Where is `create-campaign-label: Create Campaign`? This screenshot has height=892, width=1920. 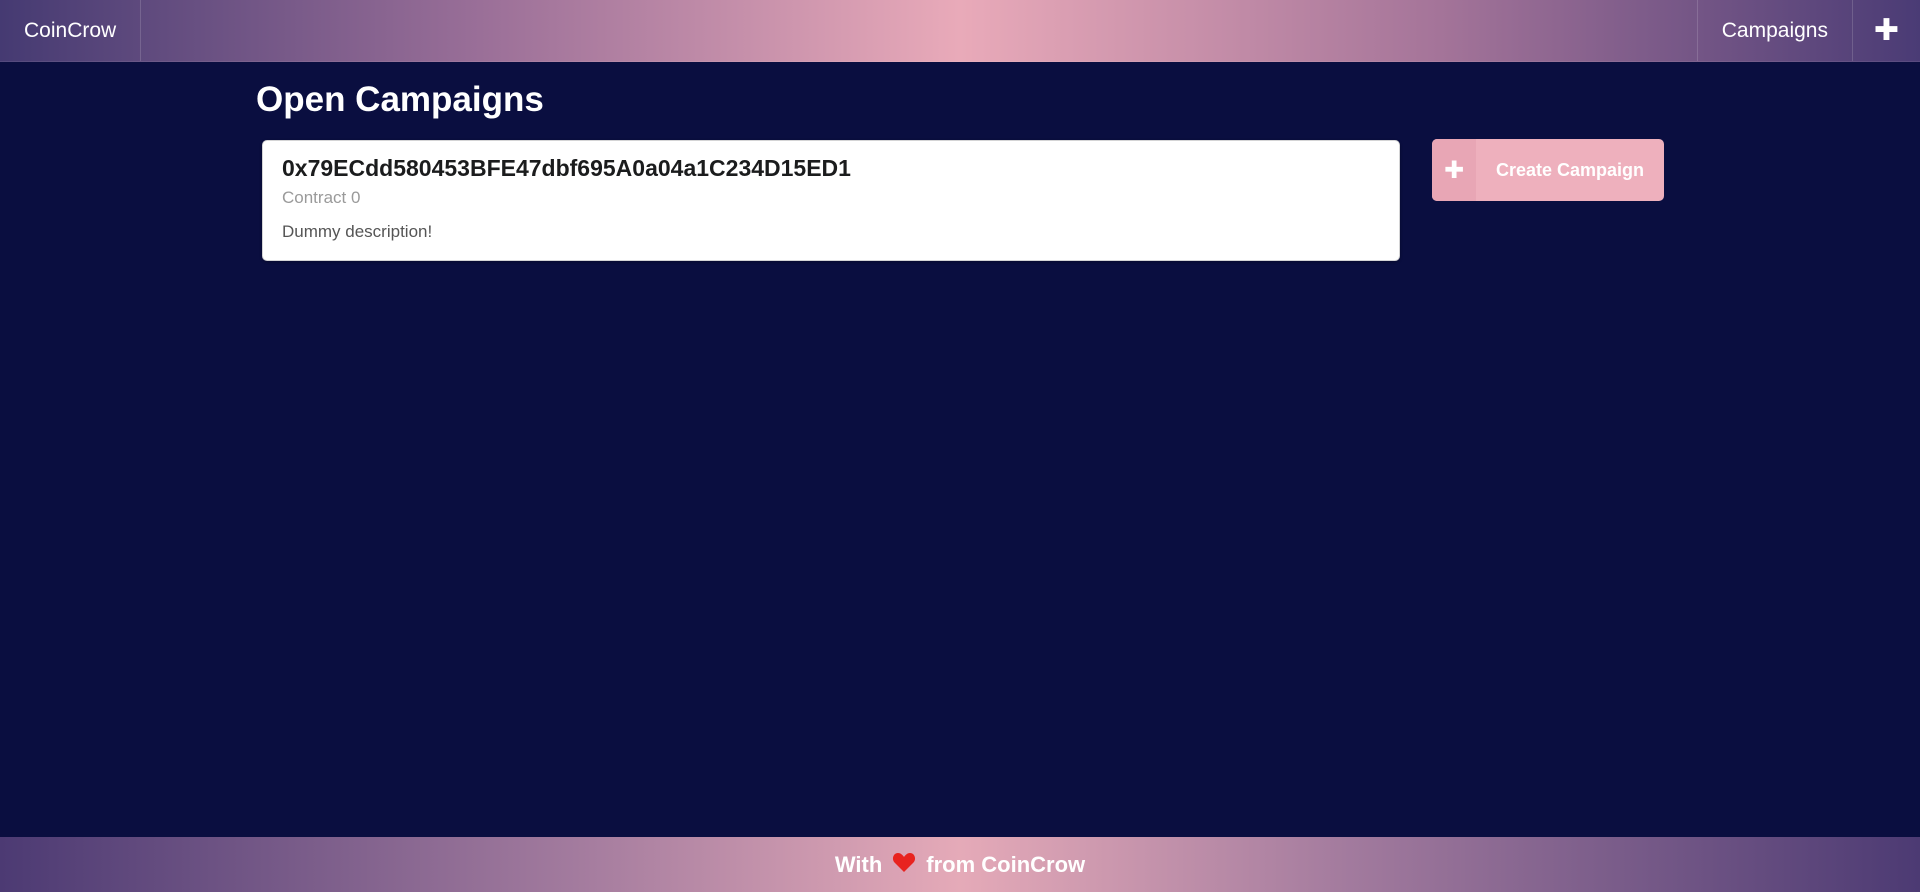
create-campaign-label: Create Campaign is located at coordinates (1570, 169).